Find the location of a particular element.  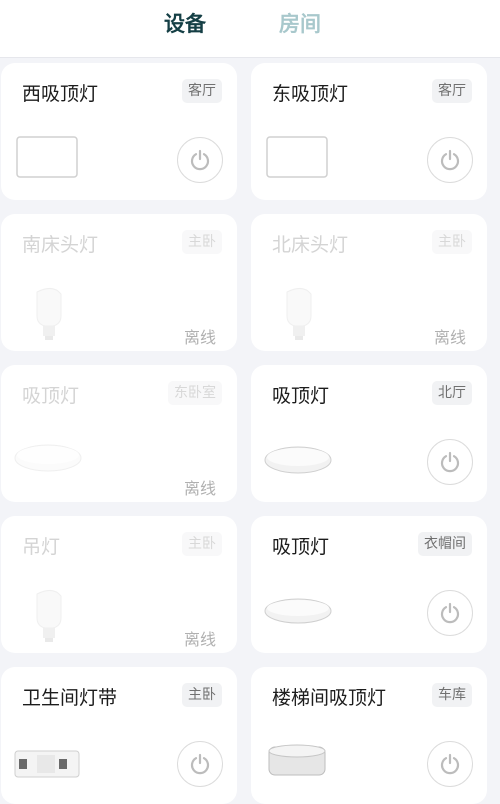

device-name: 北床头灯 is located at coordinates (310, 245).